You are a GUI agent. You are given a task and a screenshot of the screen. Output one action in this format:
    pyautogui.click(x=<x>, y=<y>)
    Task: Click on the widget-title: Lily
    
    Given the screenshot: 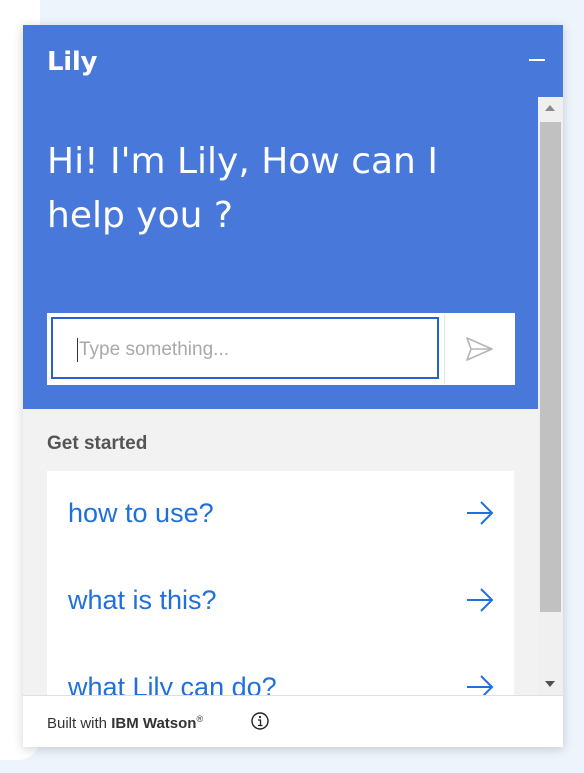 What is the action you would take?
    pyautogui.click(x=72, y=62)
    